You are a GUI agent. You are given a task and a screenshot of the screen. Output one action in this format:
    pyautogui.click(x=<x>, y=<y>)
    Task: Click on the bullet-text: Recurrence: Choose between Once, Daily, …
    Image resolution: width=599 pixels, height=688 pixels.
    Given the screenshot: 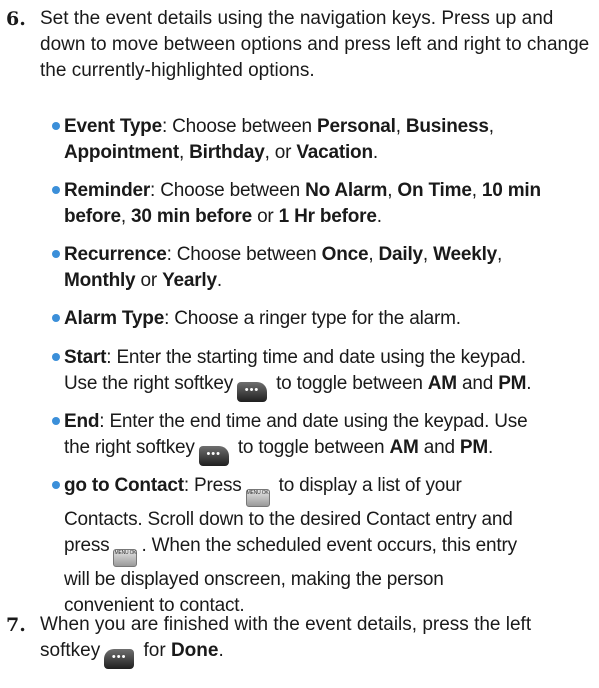 What is the action you would take?
    pyautogui.click(x=283, y=267)
    